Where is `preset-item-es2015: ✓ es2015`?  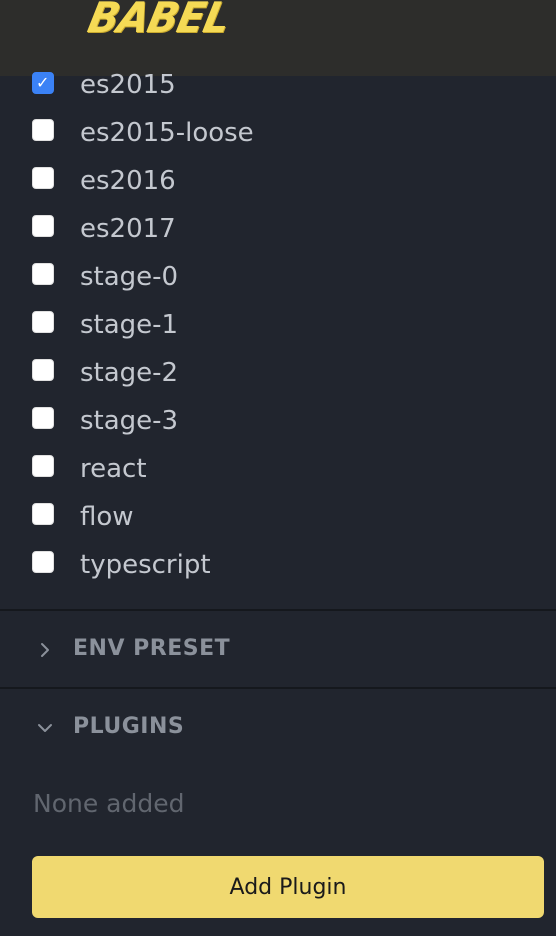
preset-item-es2015: ✓ es2015 is located at coordinates (278, 92).